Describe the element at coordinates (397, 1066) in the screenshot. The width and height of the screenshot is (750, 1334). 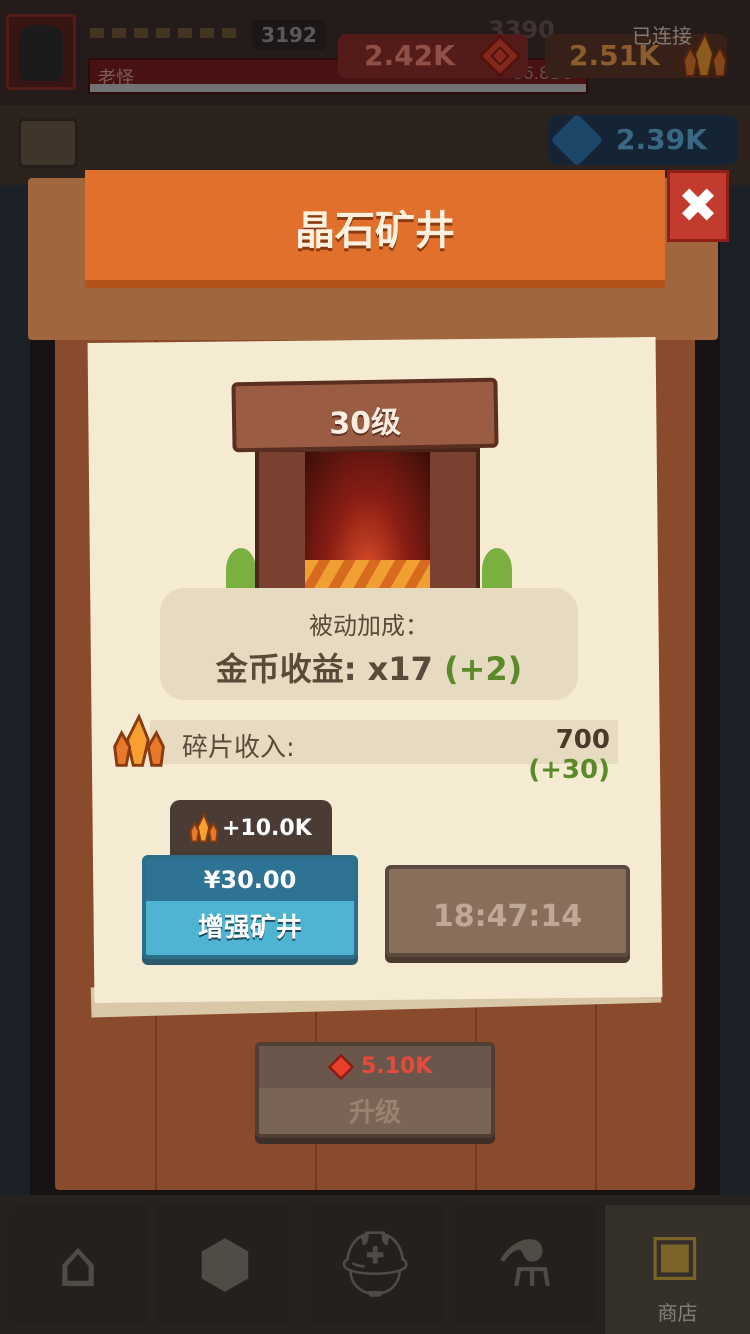
I see `upgrade-cost: 5.10K` at that location.